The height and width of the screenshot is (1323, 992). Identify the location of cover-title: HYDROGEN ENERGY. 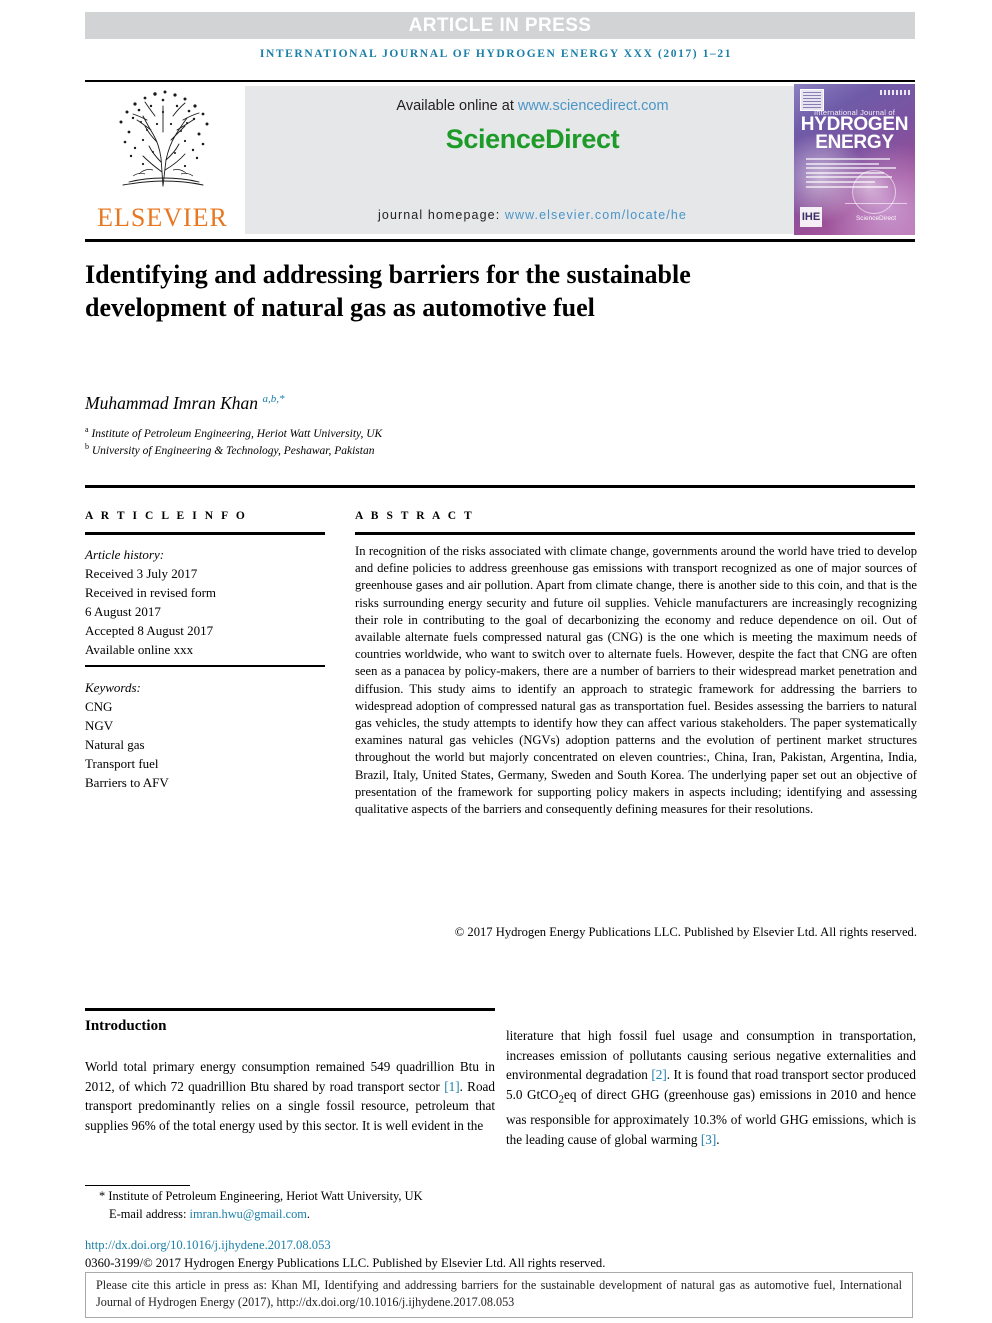
(854, 134).